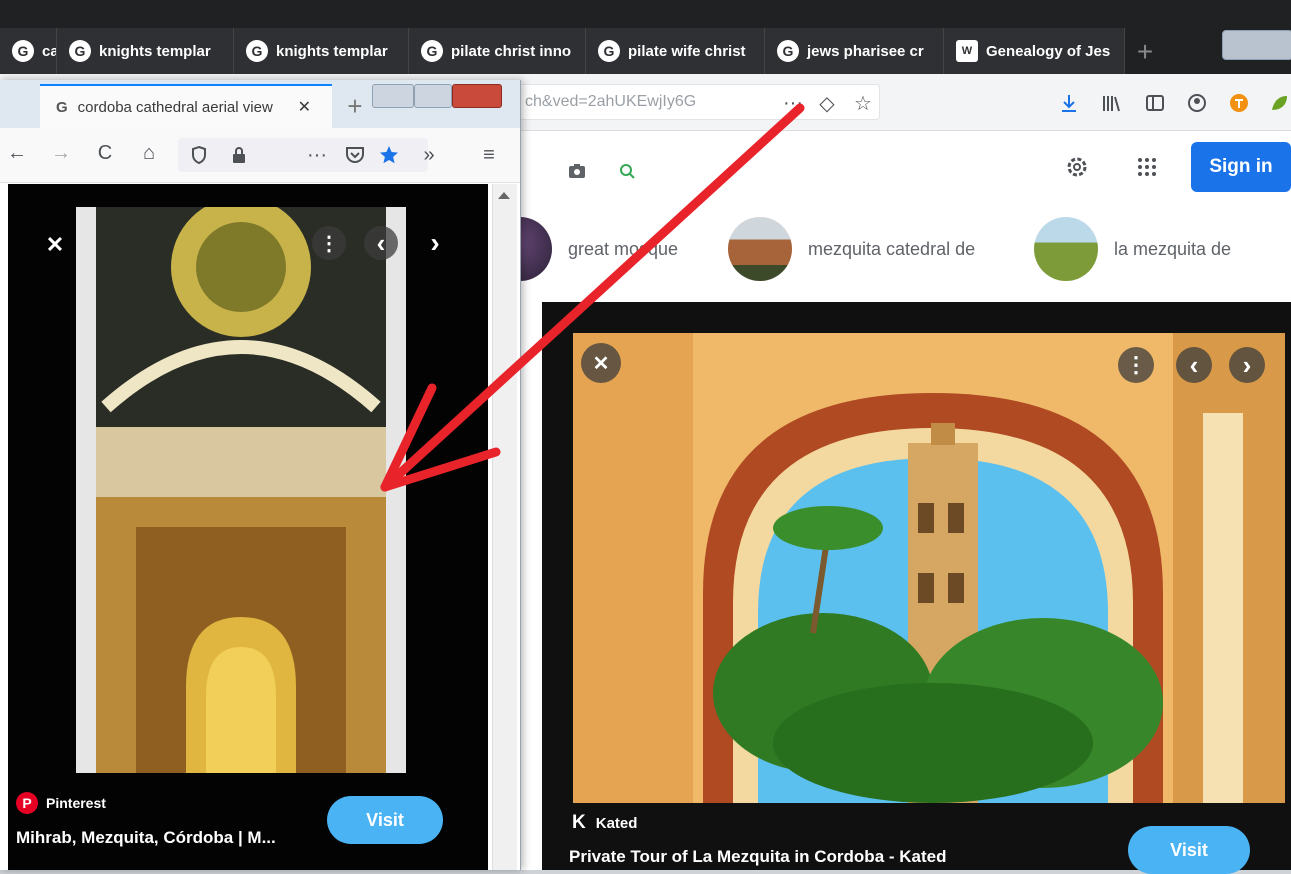  What do you see at coordinates (429, 155) in the screenshot?
I see `overflow-chevron-icon: »` at bounding box center [429, 155].